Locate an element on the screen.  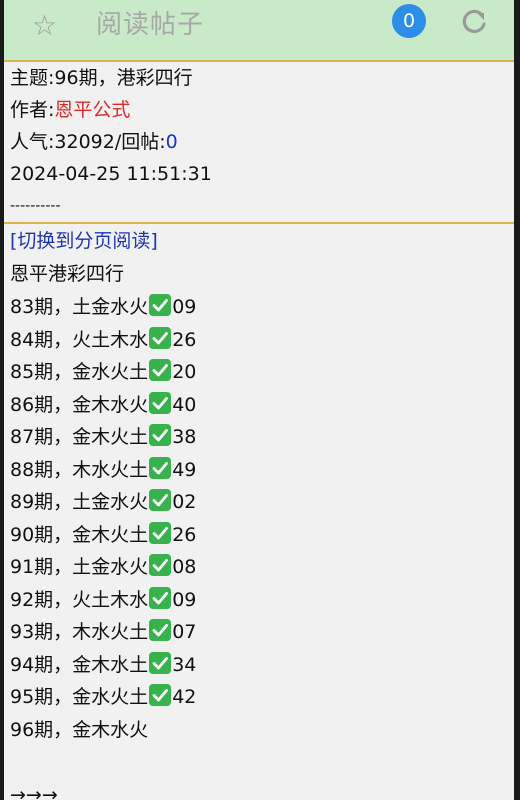
list-item: 88期，木水火土 49 is located at coordinates (103, 469).